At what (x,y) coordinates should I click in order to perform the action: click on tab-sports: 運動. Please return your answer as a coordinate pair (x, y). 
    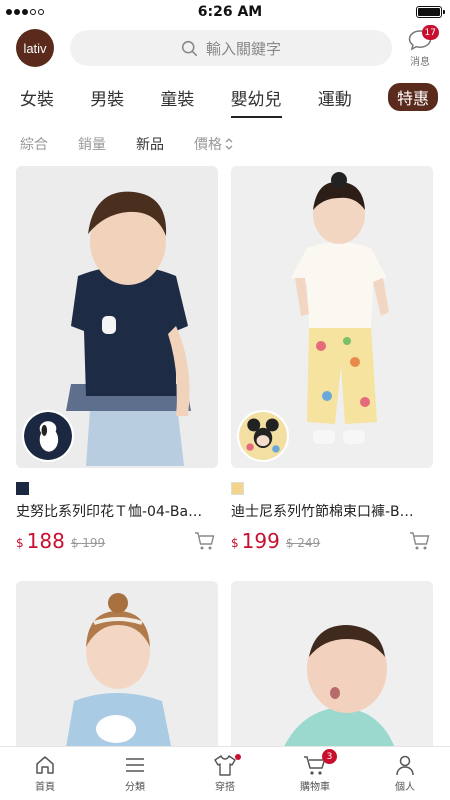
    Looking at the image, I should click on (335, 97).